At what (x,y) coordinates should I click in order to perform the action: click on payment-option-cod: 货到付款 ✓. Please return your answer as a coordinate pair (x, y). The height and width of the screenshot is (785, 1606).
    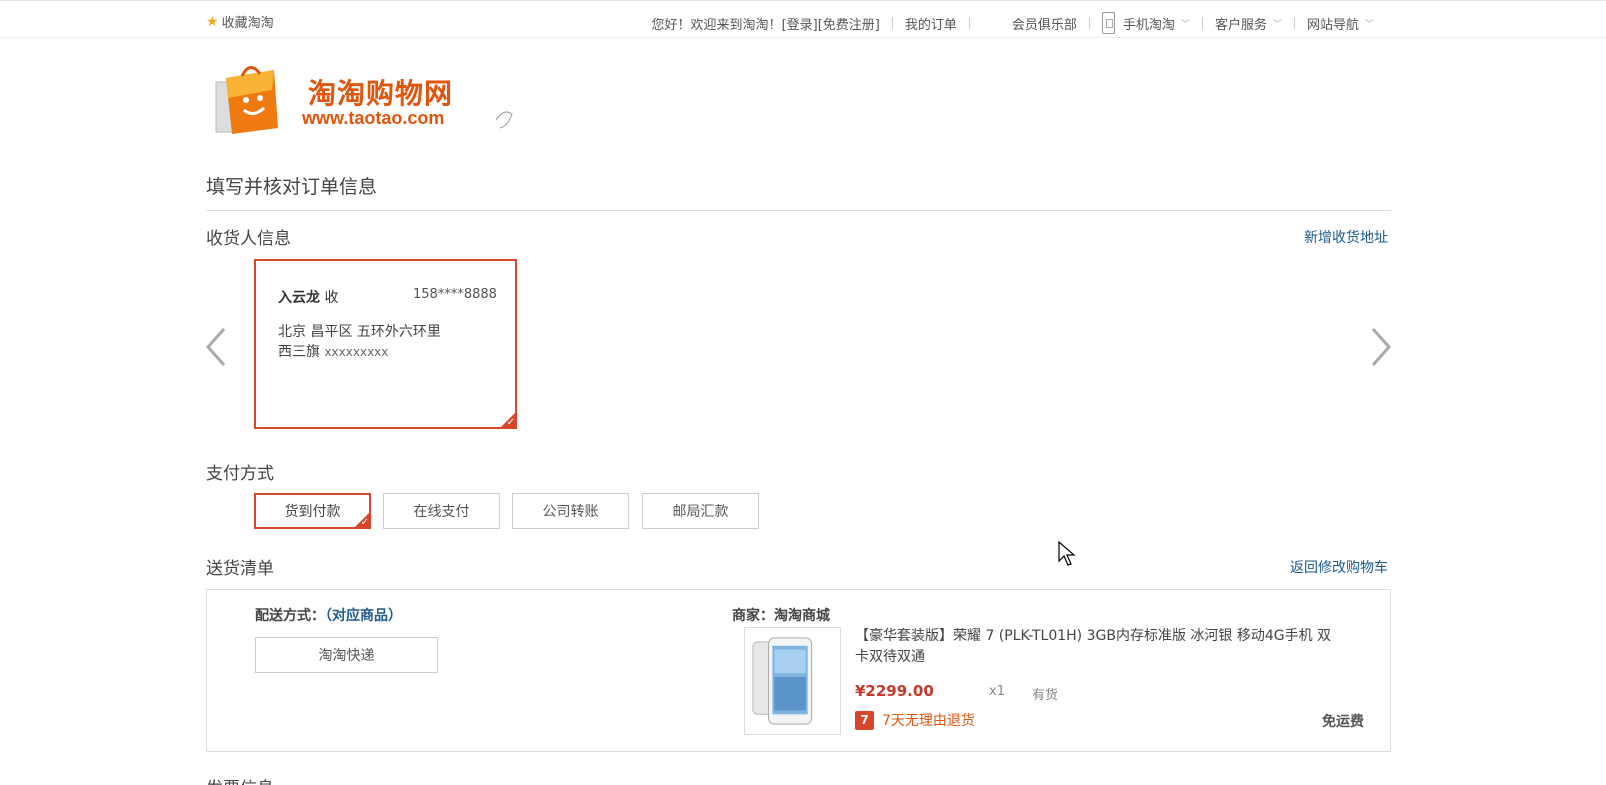
    Looking at the image, I should click on (312, 511).